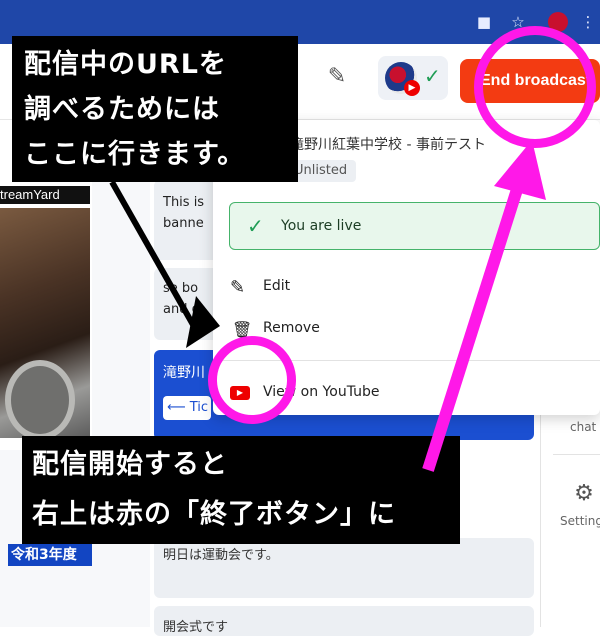 This screenshot has height=636, width=600. I want to click on magenta-arrow-line, so click(474, 325).